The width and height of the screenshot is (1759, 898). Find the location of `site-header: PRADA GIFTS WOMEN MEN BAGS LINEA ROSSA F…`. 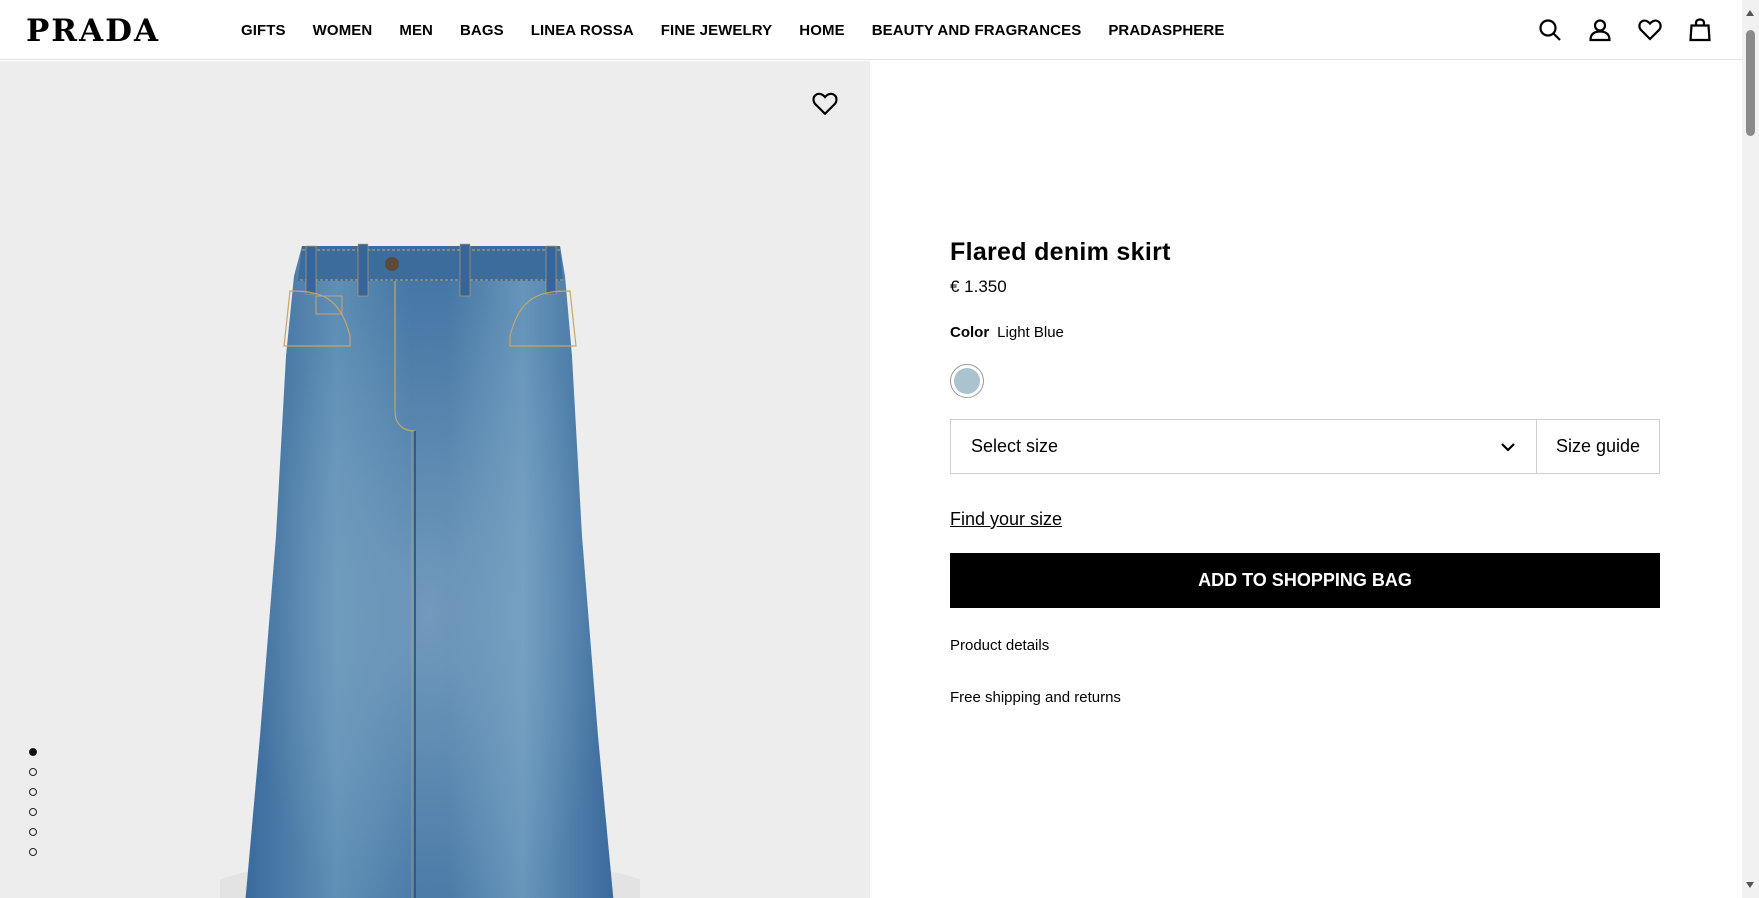

site-header: PRADA GIFTS WOMEN MEN BAGS LINEA ROSSA F… is located at coordinates (871, 30).